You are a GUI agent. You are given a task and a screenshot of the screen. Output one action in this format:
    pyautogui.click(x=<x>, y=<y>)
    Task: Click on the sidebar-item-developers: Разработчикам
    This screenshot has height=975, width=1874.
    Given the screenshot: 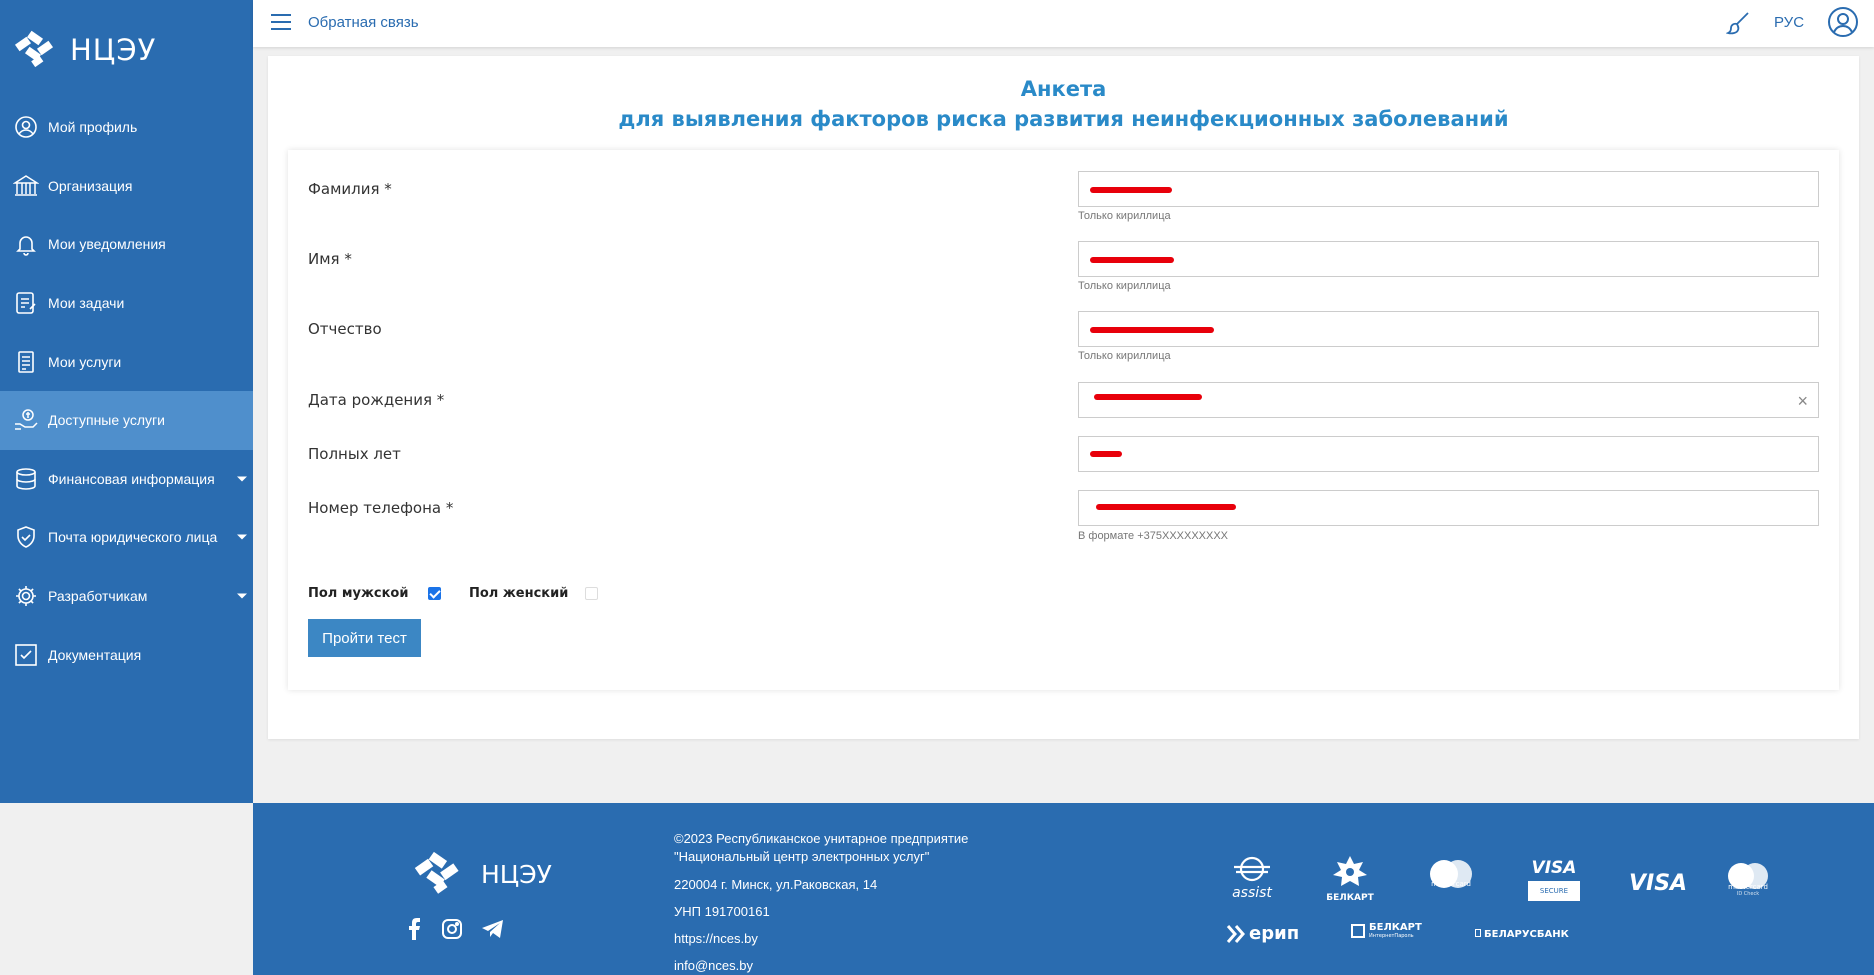 What is the action you would take?
    pyautogui.click(x=126, y=596)
    